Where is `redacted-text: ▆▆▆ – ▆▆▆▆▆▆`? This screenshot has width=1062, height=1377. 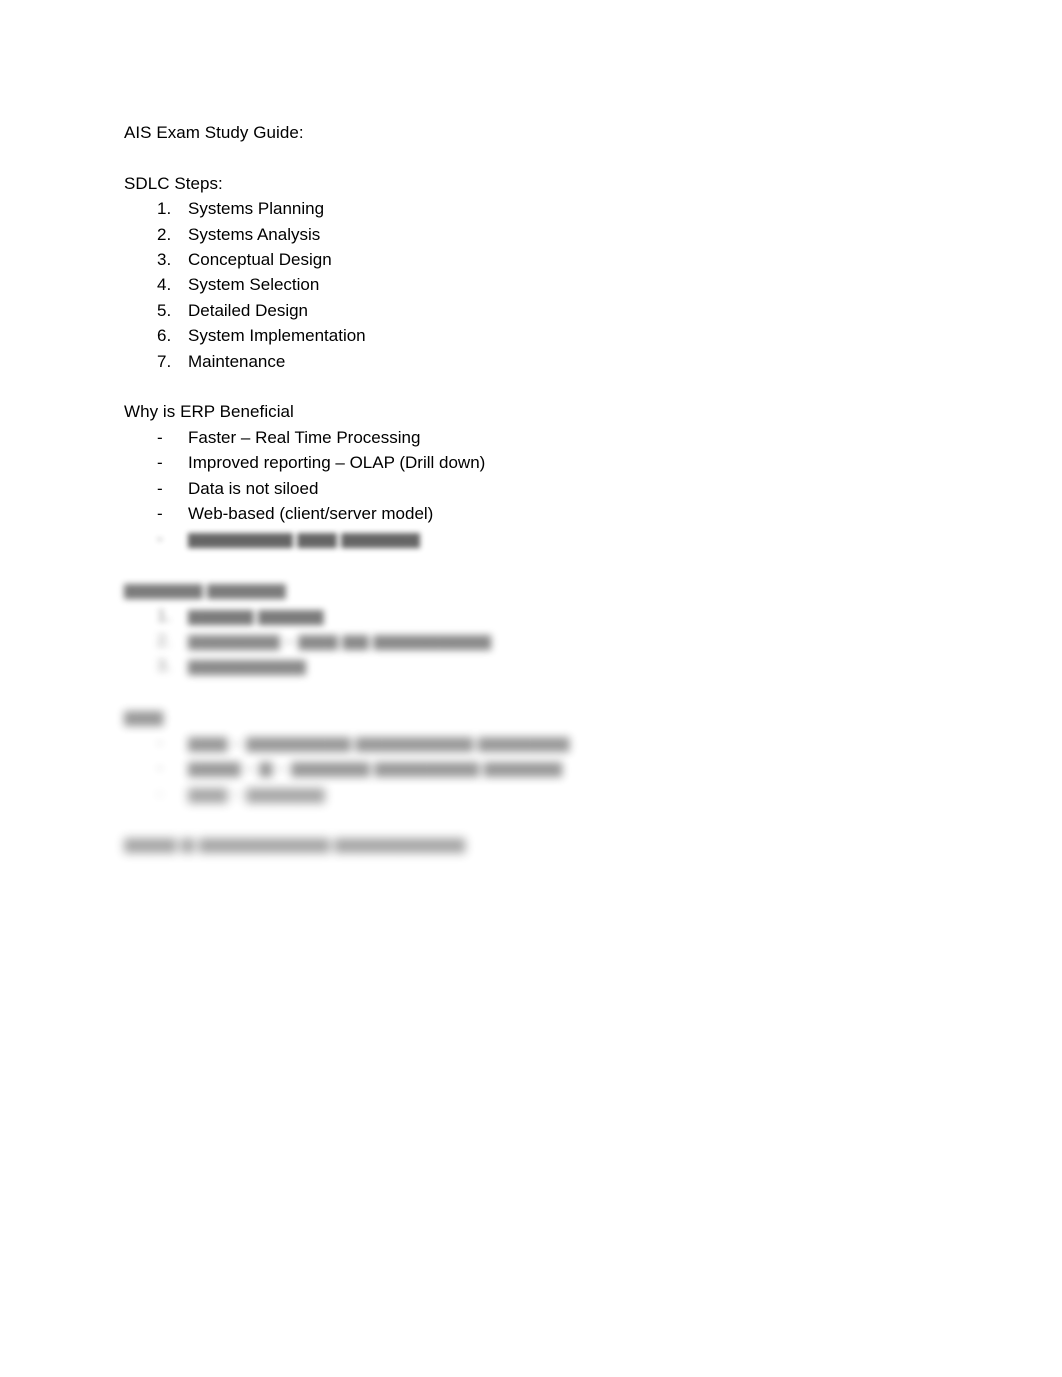 redacted-text: ▆▆▆ – ▆▆▆▆▆▆ is located at coordinates (256, 793).